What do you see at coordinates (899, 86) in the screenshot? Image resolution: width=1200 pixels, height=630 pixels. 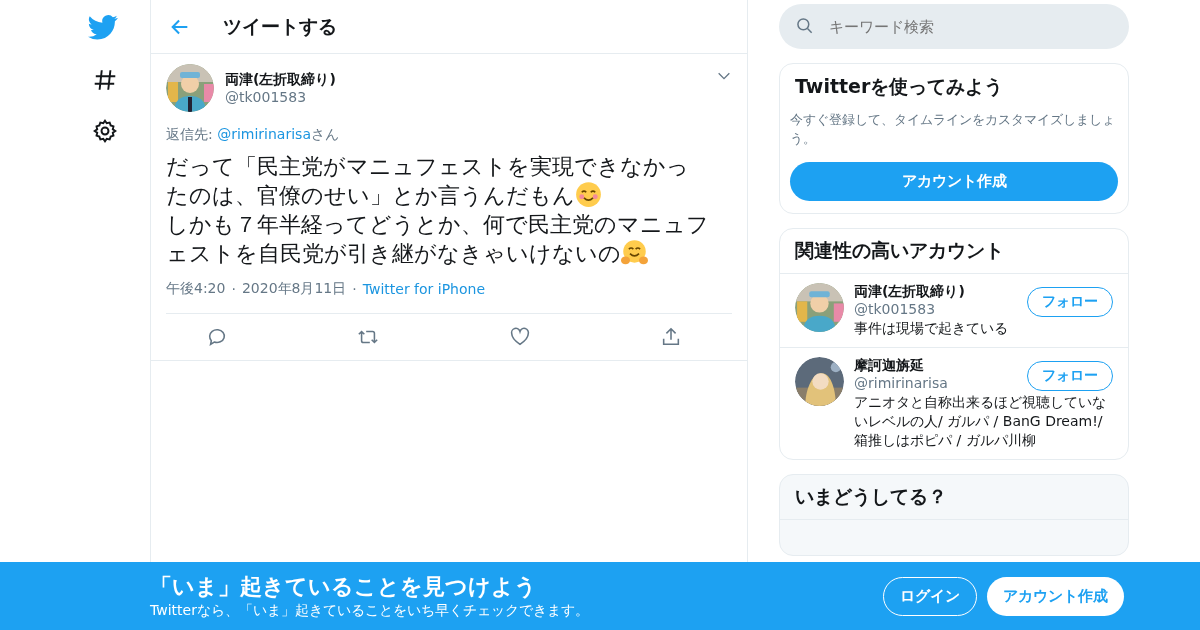 I see `card-title: Twitterを使ってみよう` at bounding box center [899, 86].